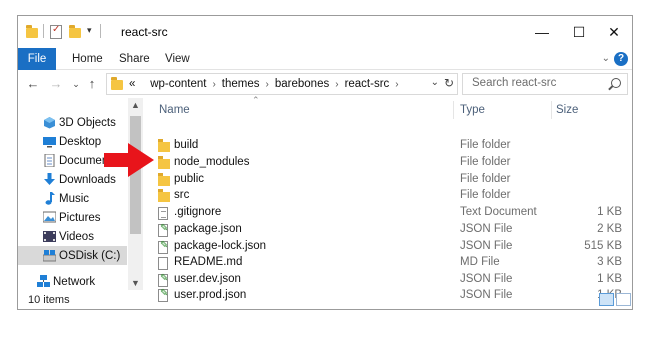 This screenshot has height=340, width=650. What do you see at coordinates (49, 160) in the screenshot?
I see `documents-icon` at bounding box center [49, 160].